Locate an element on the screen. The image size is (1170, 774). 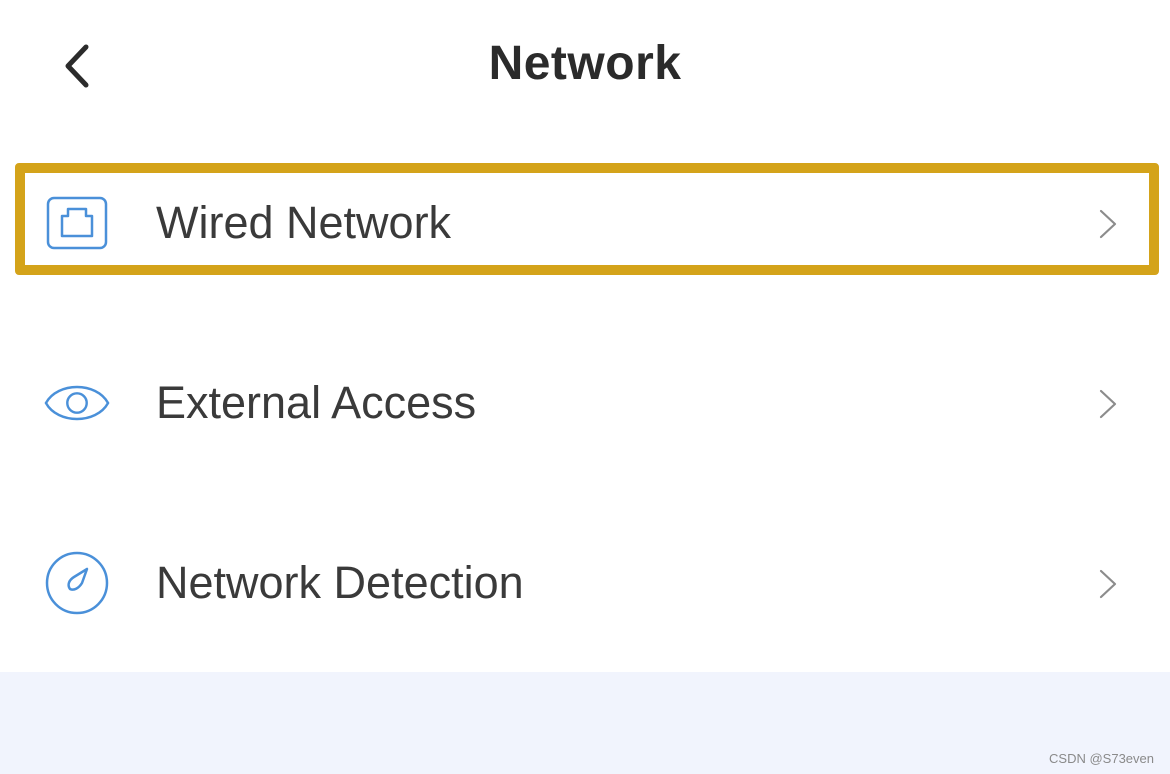
watermark-text: CSDN @S73even is located at coordinates (1101, 758).